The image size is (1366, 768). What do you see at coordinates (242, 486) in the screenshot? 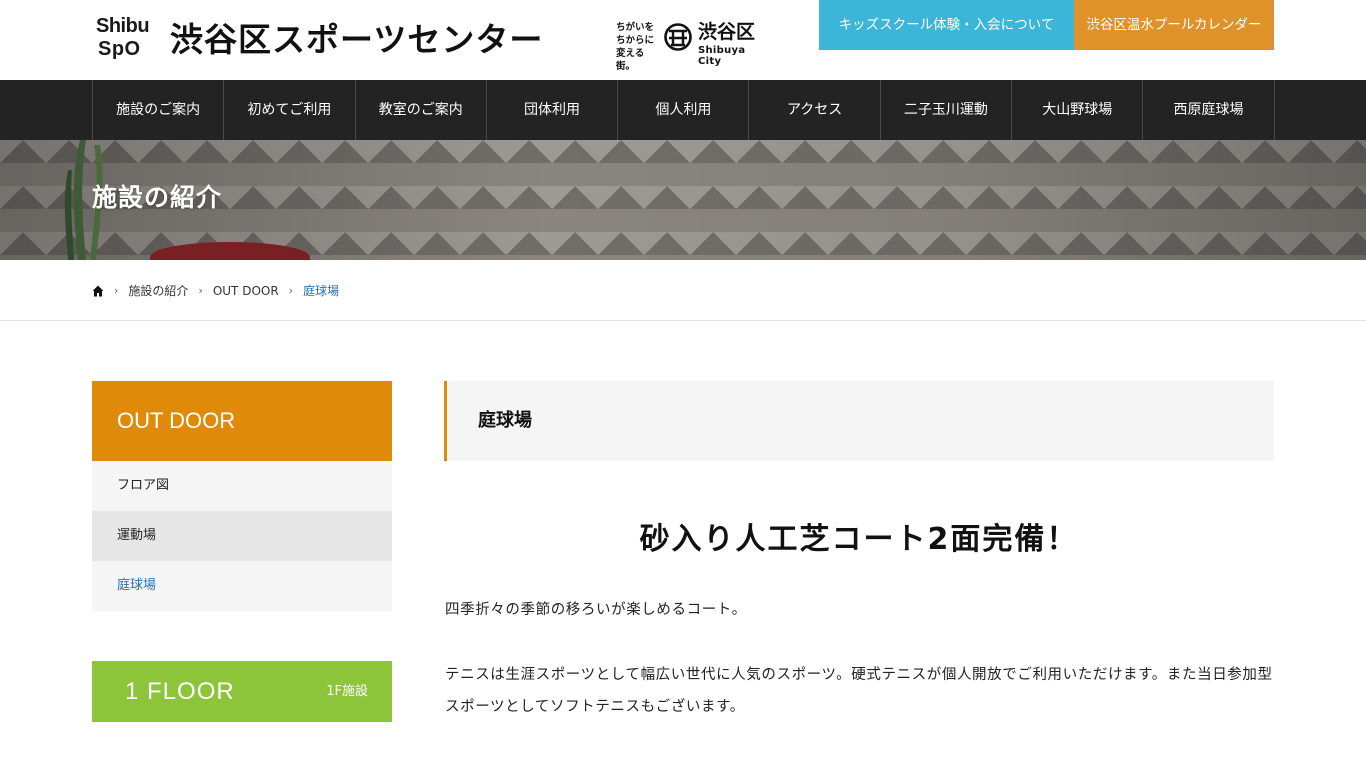
I see `sidebar-item-floor-map: フロア図` at bounding box center [242, 486].